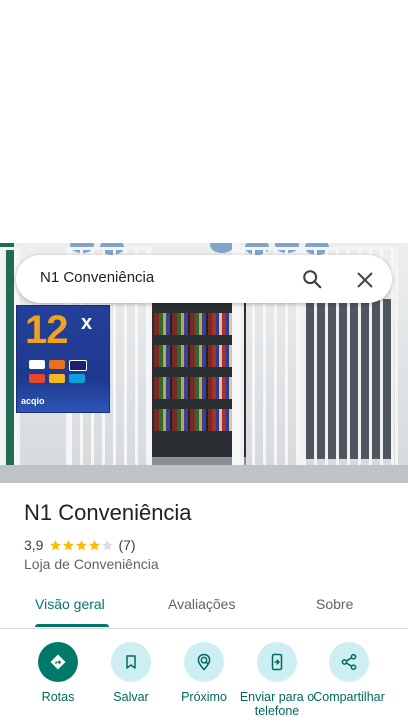 The height and width of the screenshot is (726, 408). What do you see at coordinates (65, 373) in the screenshot?
I see `card-logos` at bounding box center [65, 373].